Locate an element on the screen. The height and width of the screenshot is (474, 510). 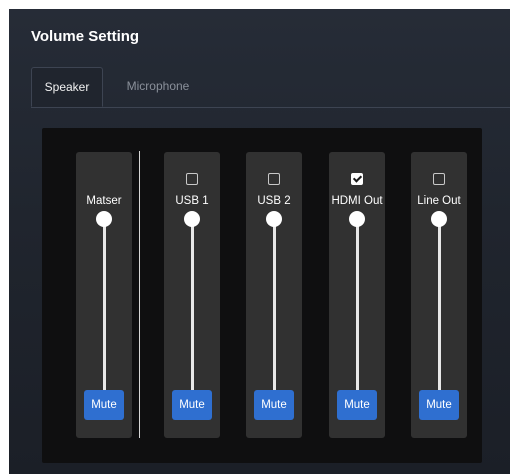
channel-label: USB 1 is located at coordinates (192, 201).